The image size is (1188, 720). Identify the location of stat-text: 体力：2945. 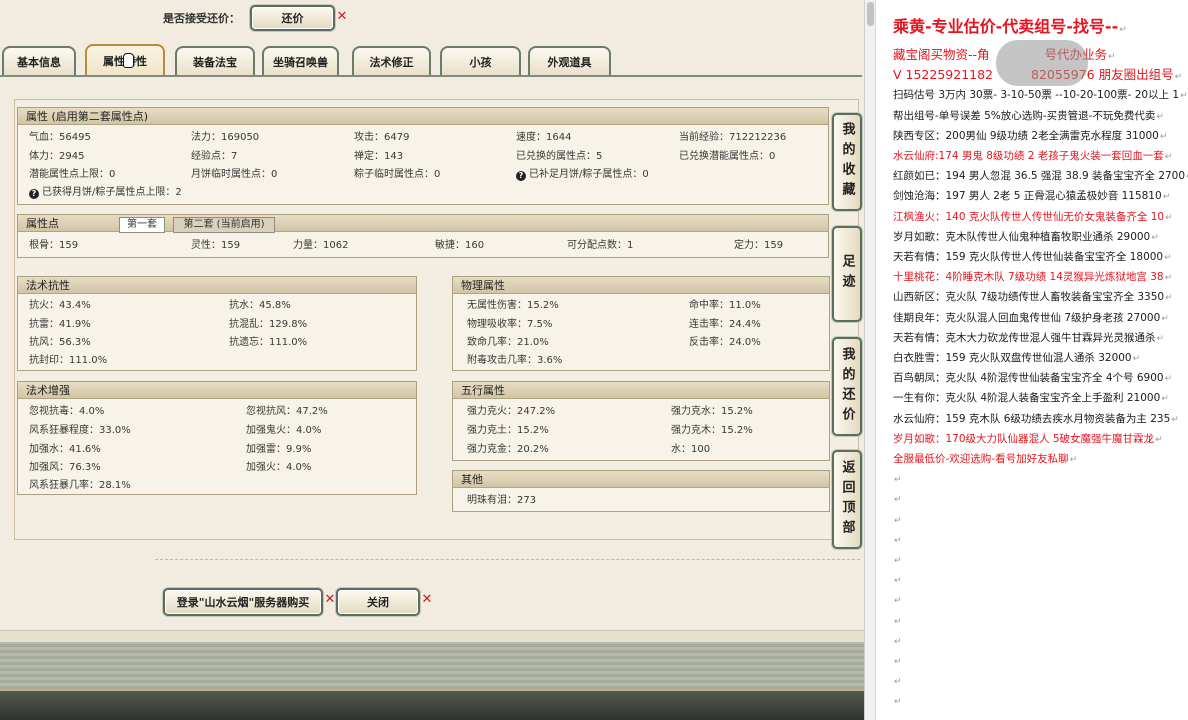
(57, 156).